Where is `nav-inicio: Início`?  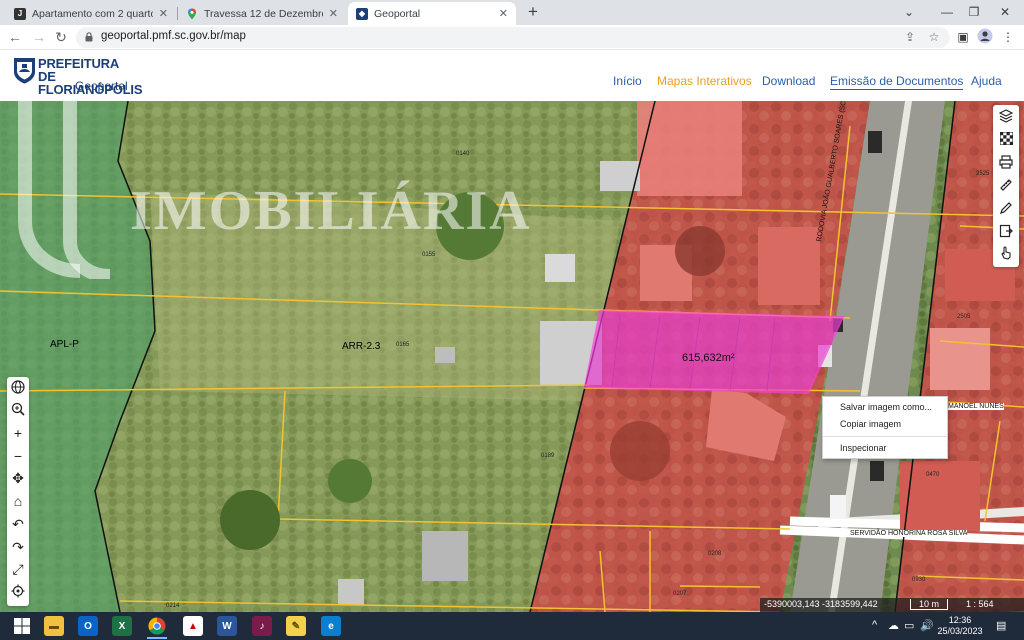
nav-inicio: Início is located at coordinates (627, 81).